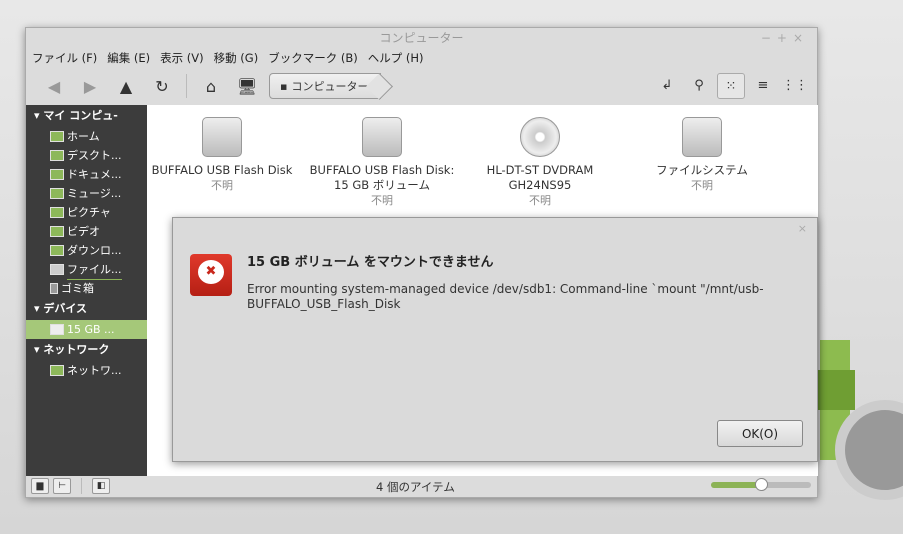 The width and height of the screenshot is (903, 534). What do you see at coordinates (211, 275) in the screenshot?
I see `error-icon` at bounding box center [211, 275].